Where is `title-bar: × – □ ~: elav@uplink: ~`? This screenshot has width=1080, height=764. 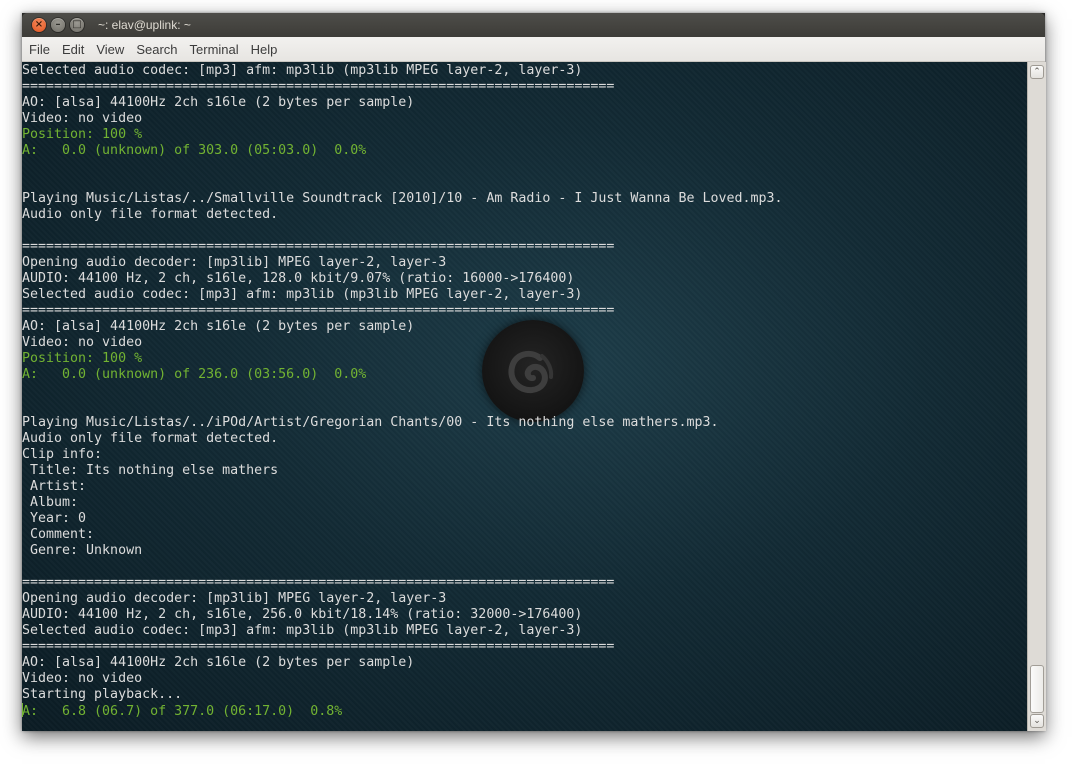 title-bar: × – □ ~: elav@uplink: ~ is located at coordinates (533, 25).